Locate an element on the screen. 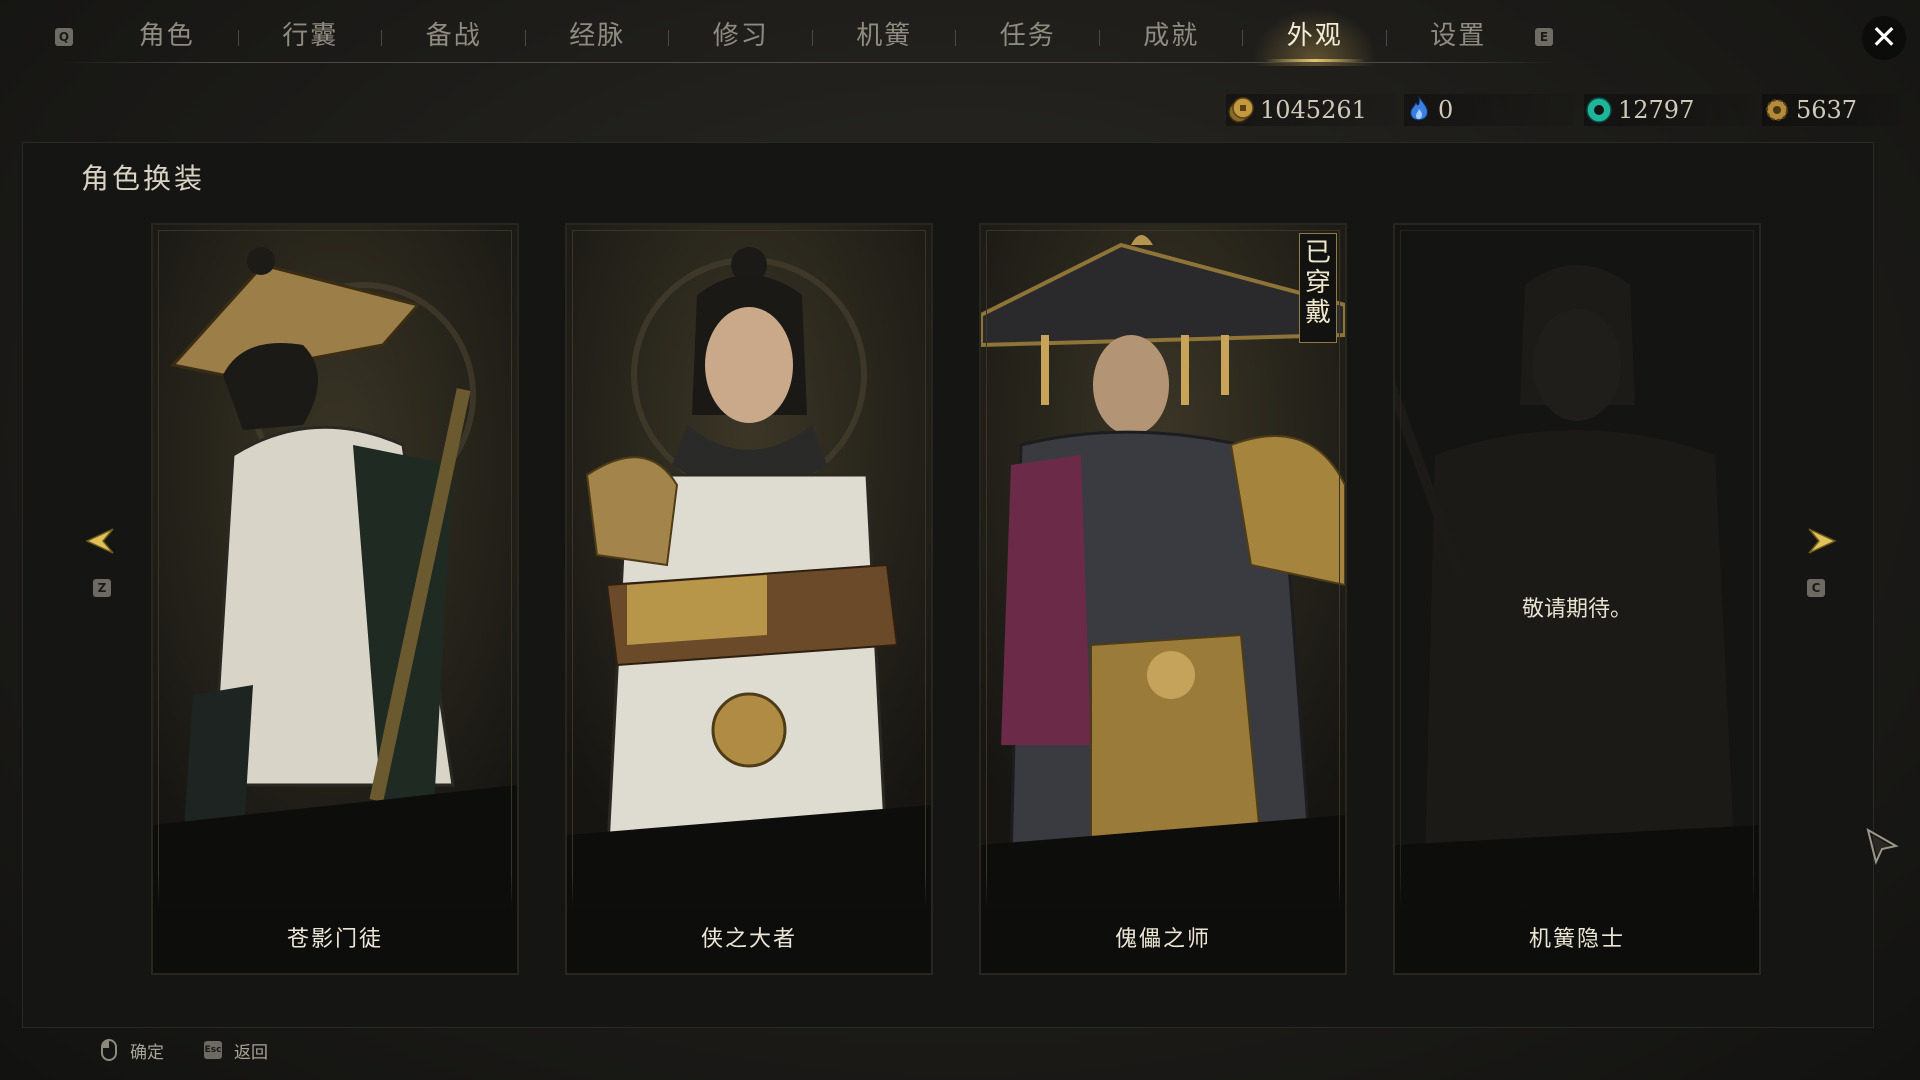 This screenshot has width=1920, height=1080. equipped-badge: 已穿戴 is located at coordinates (1318, 288).